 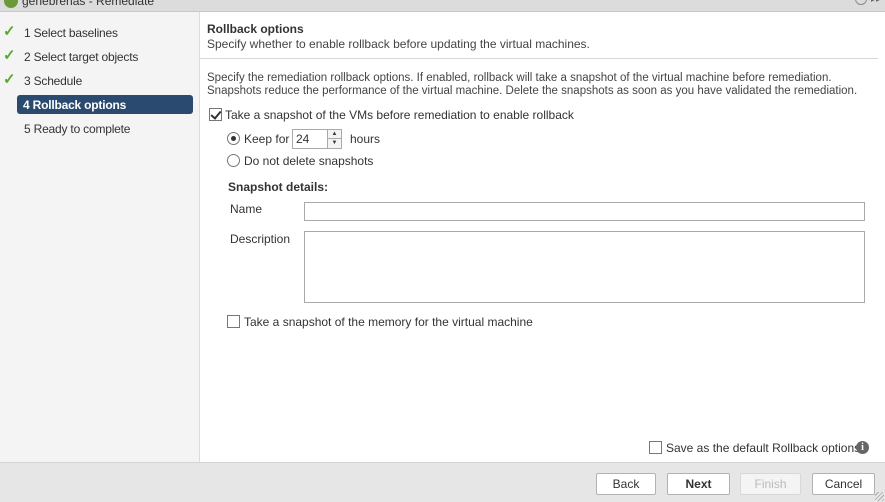 I want to click on step-select-baselines: ✓ 1 Select baselines, so click(x=100, y=33).